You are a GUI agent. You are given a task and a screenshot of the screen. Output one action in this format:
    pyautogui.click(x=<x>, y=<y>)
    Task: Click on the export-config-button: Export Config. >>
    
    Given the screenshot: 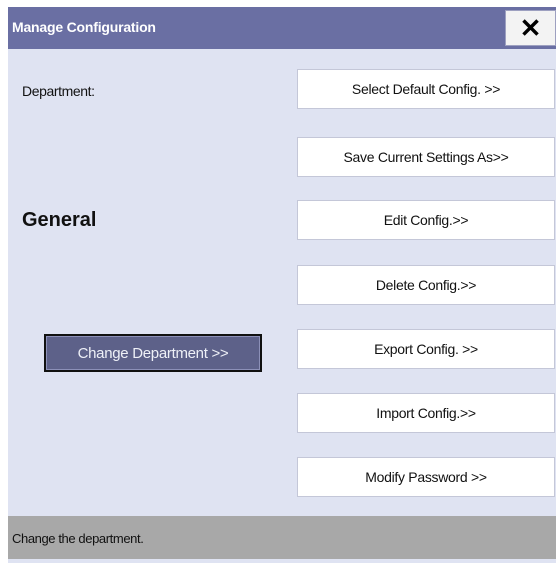 What is the action you would take?
    pyautogui.click(x=426, y=349)
    